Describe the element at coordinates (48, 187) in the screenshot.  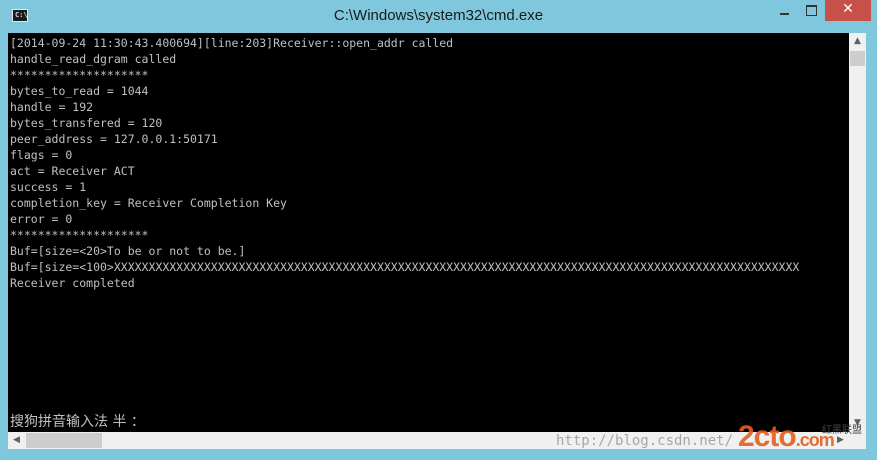
I see `console-line: success = 1` at that location.